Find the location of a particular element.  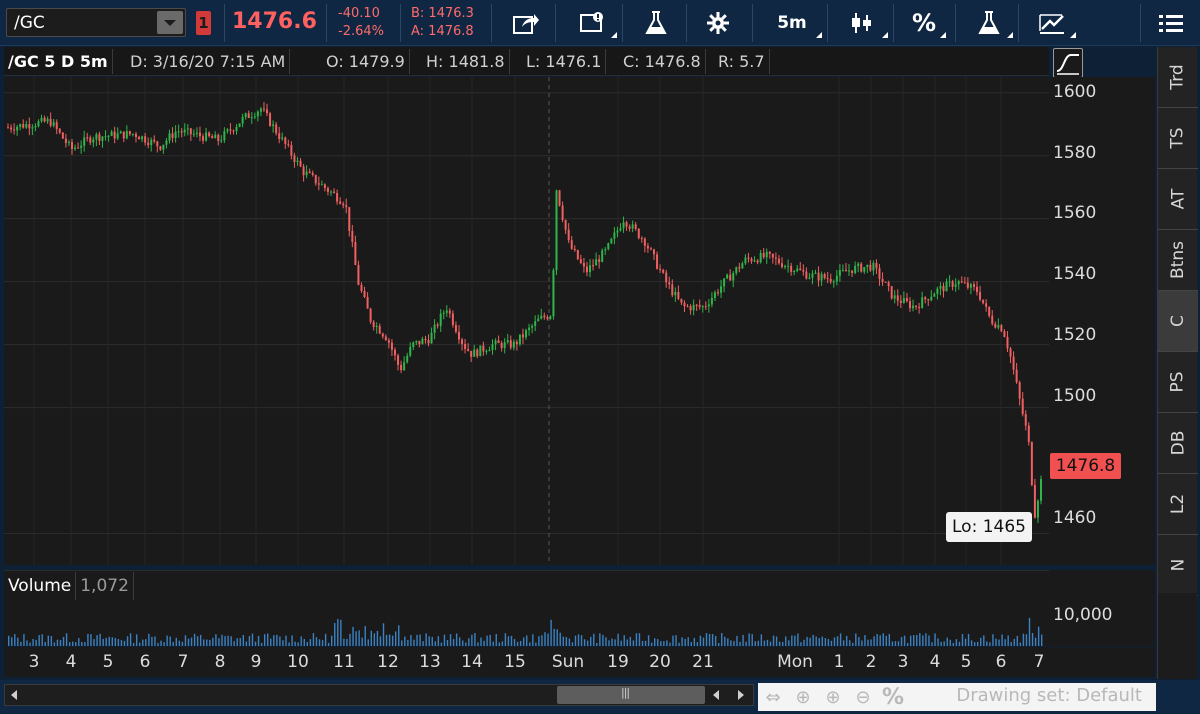

time-axis: 3 4 5 6 7 8 9 10 11 12 13 14 15 Sun 19 20 21 Mon 1 2 3 4 5 6 7 is located at coordinates (579, 662).